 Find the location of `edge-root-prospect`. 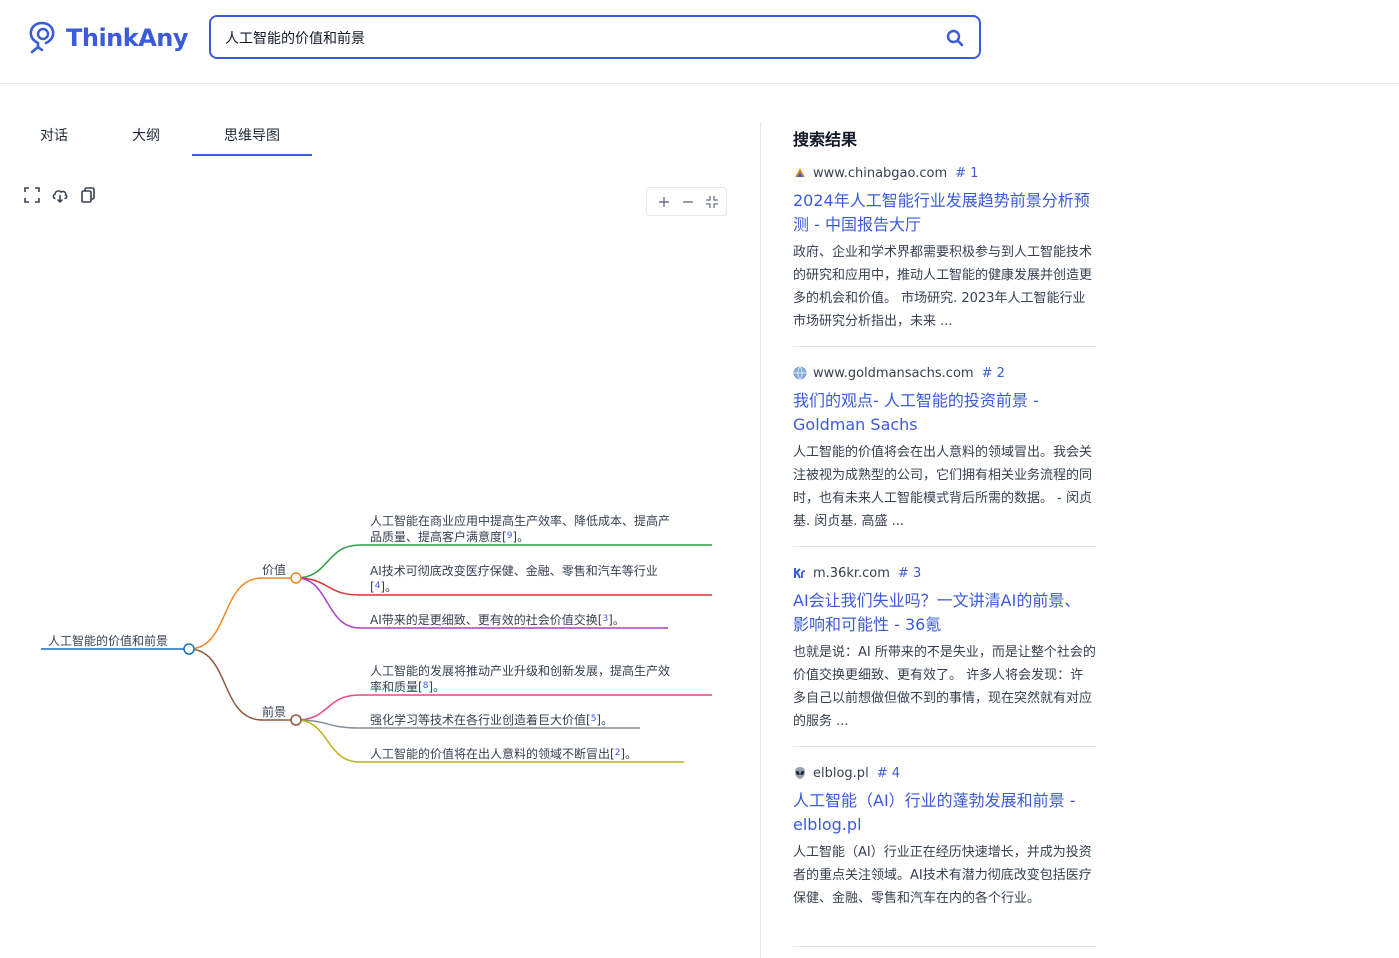

edge-root-prospect is located at coordinates (225, 684).